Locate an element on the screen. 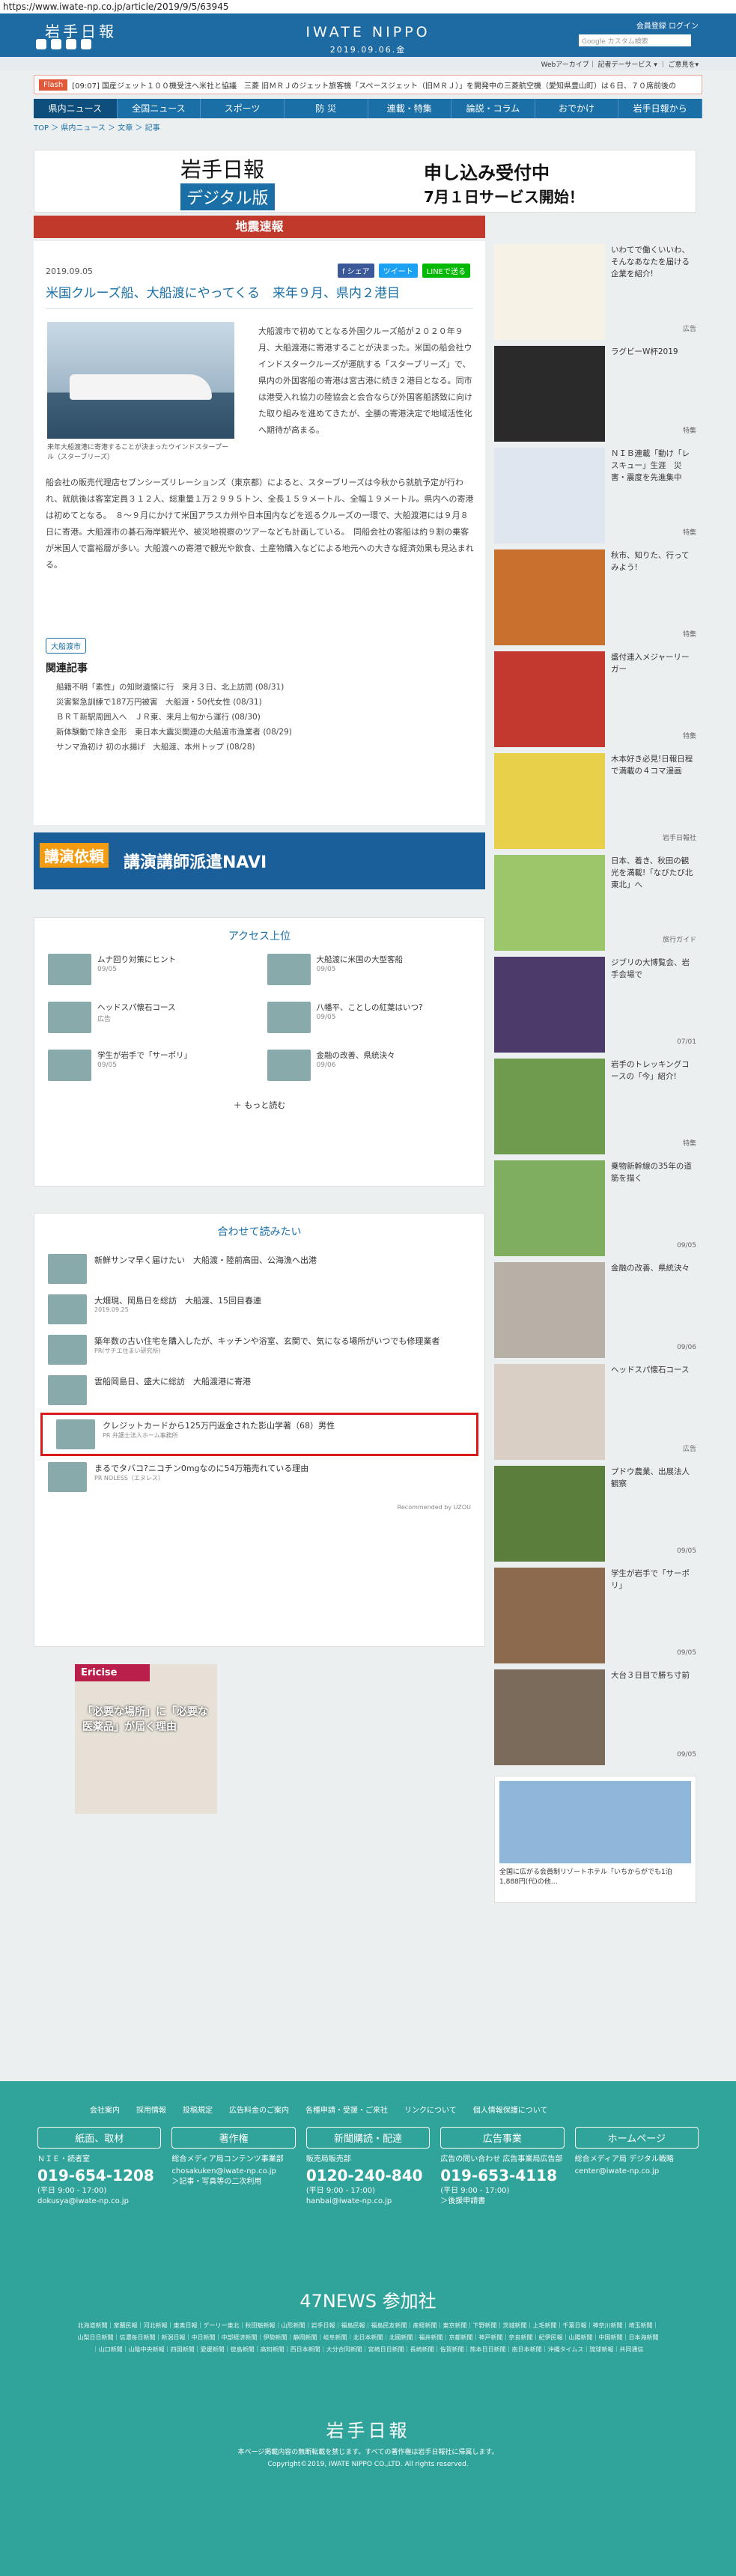  sidebar-card: 岩手のトレッキングコースの「今」紹介! 特集 is located at coordinates (595, 1106).